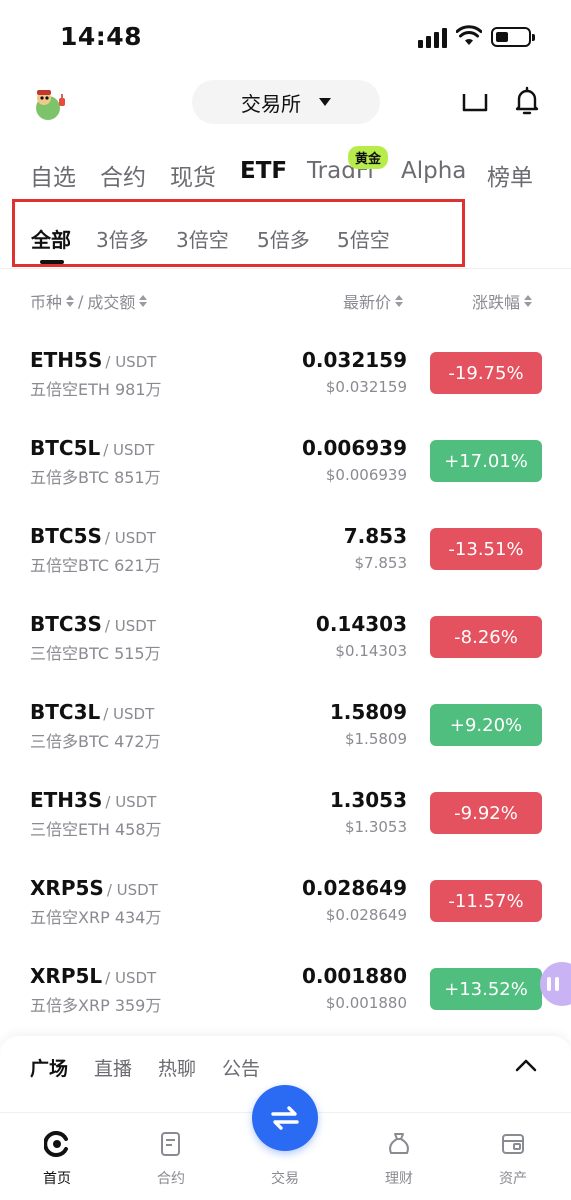 This screenshot has width=571, height=1200. What do you see at coordinates (354, 448) in the screenshot?
I see `last-price: 0.006939` at bounding box center [354, 448].